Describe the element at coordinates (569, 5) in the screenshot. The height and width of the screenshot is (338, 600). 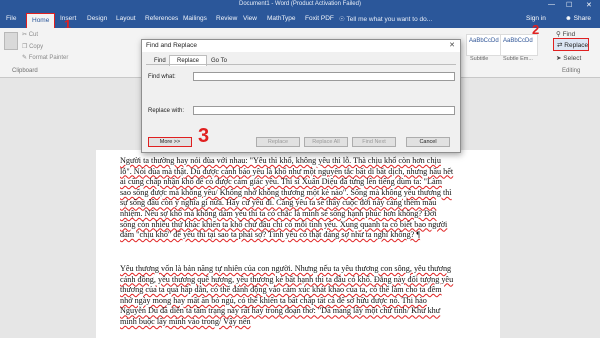
I see `maximize-icon: ☐` at that location.